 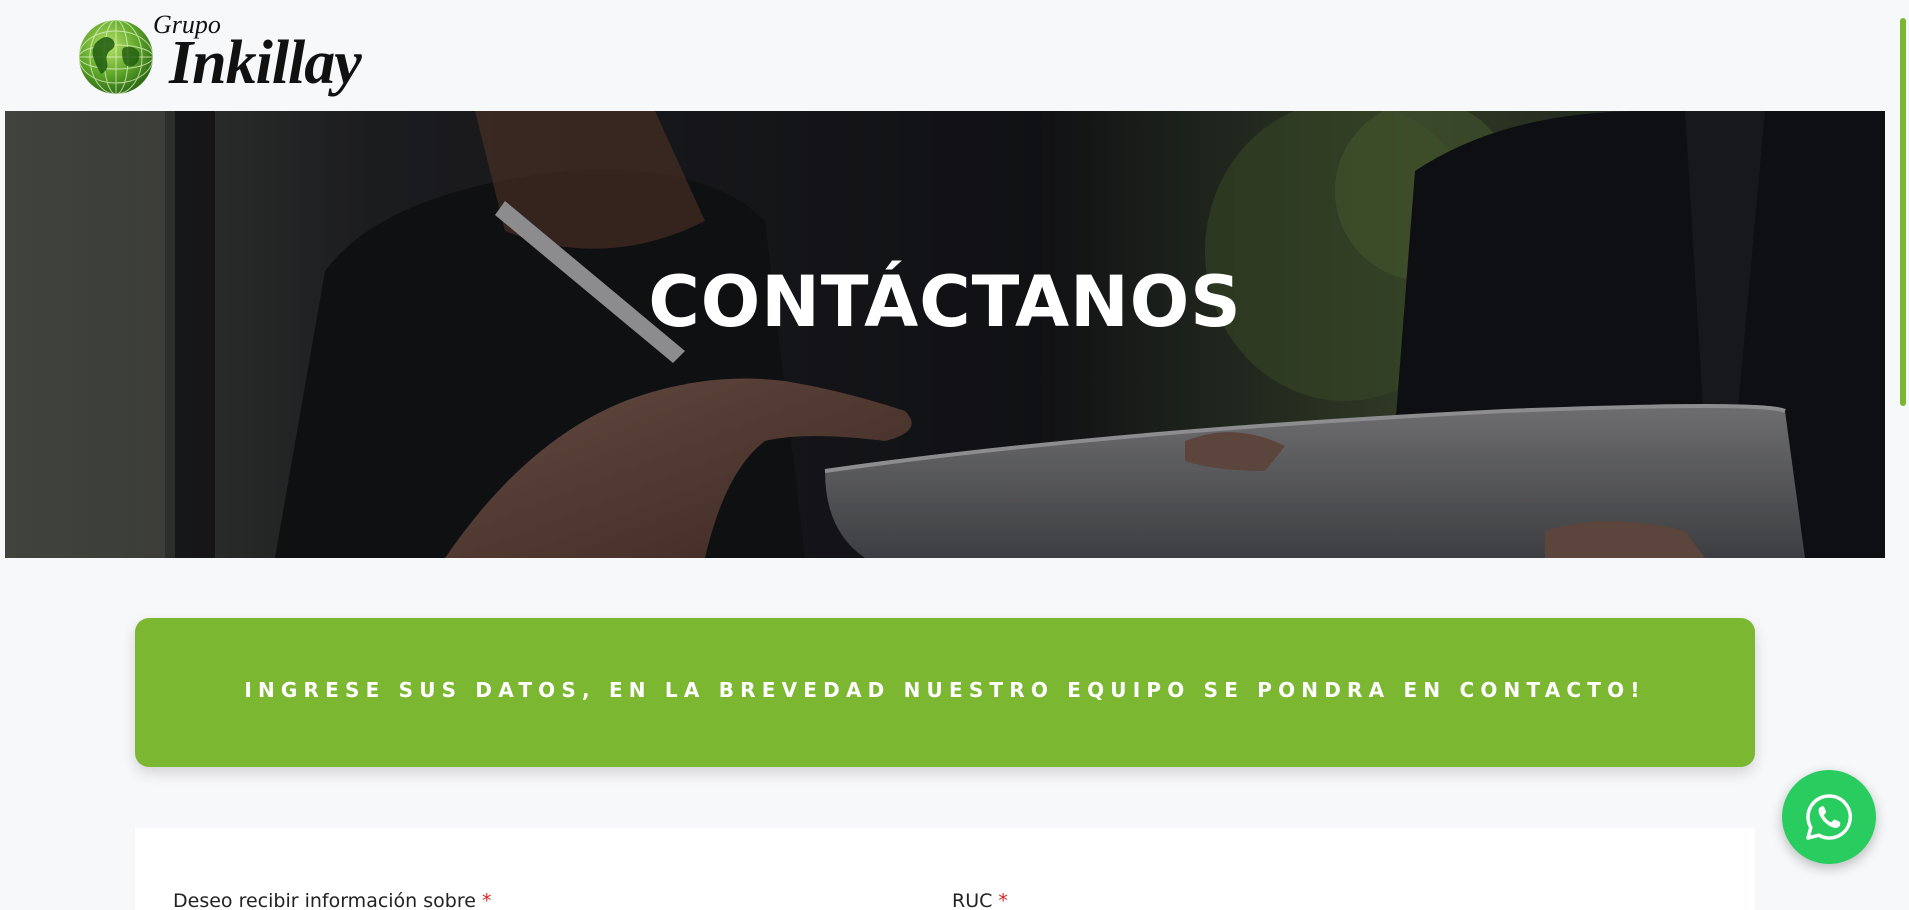 What do you see at coordinates (945, 57) in the screenshot?
I see `site-header: Grupo Inkillay` at bounding box center [945, 57].